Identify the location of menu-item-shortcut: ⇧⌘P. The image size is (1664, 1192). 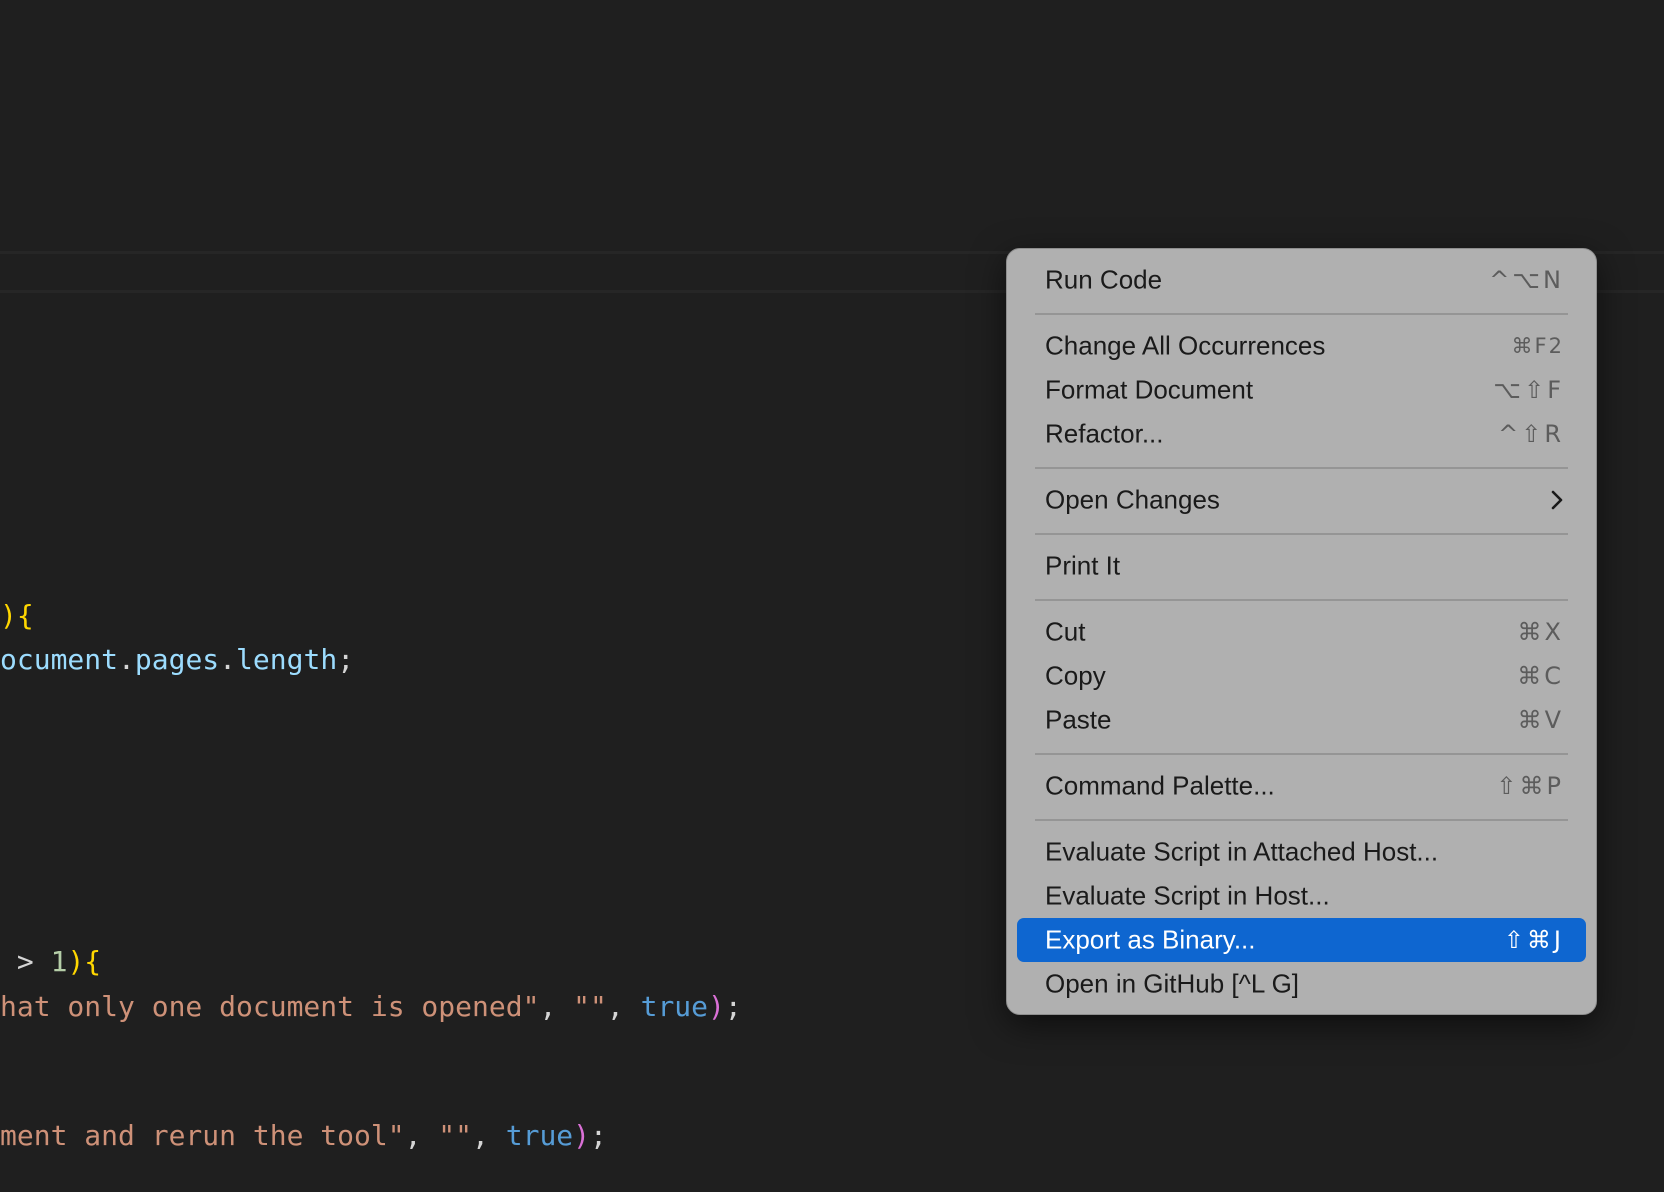
(1530, 786).